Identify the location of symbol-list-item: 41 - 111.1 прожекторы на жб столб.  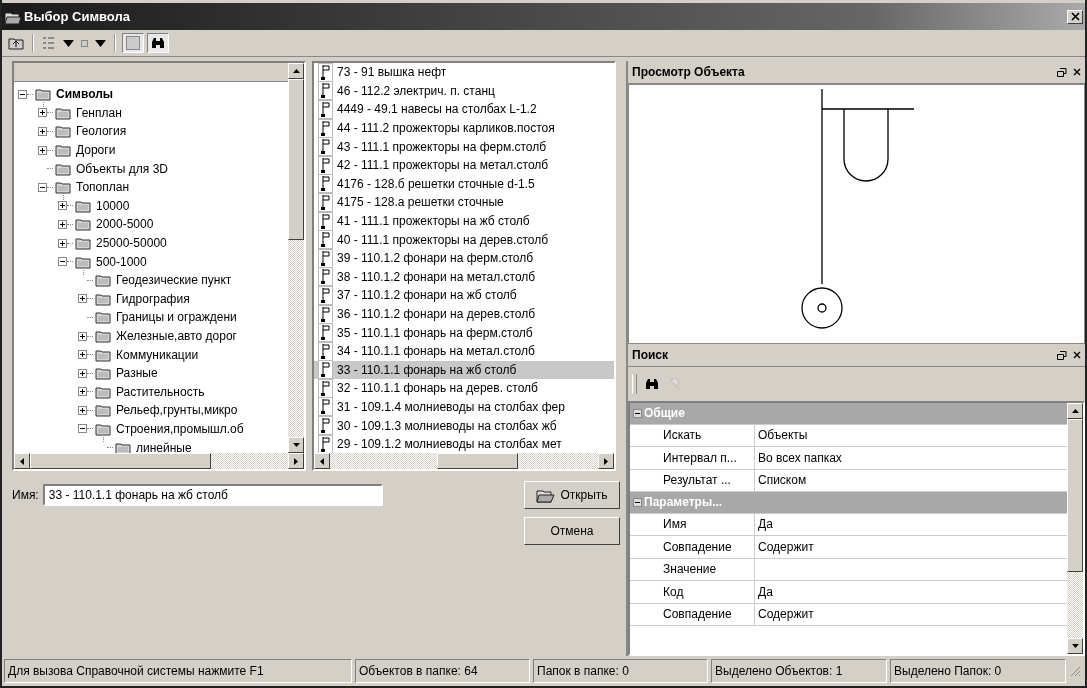
(464, 221).